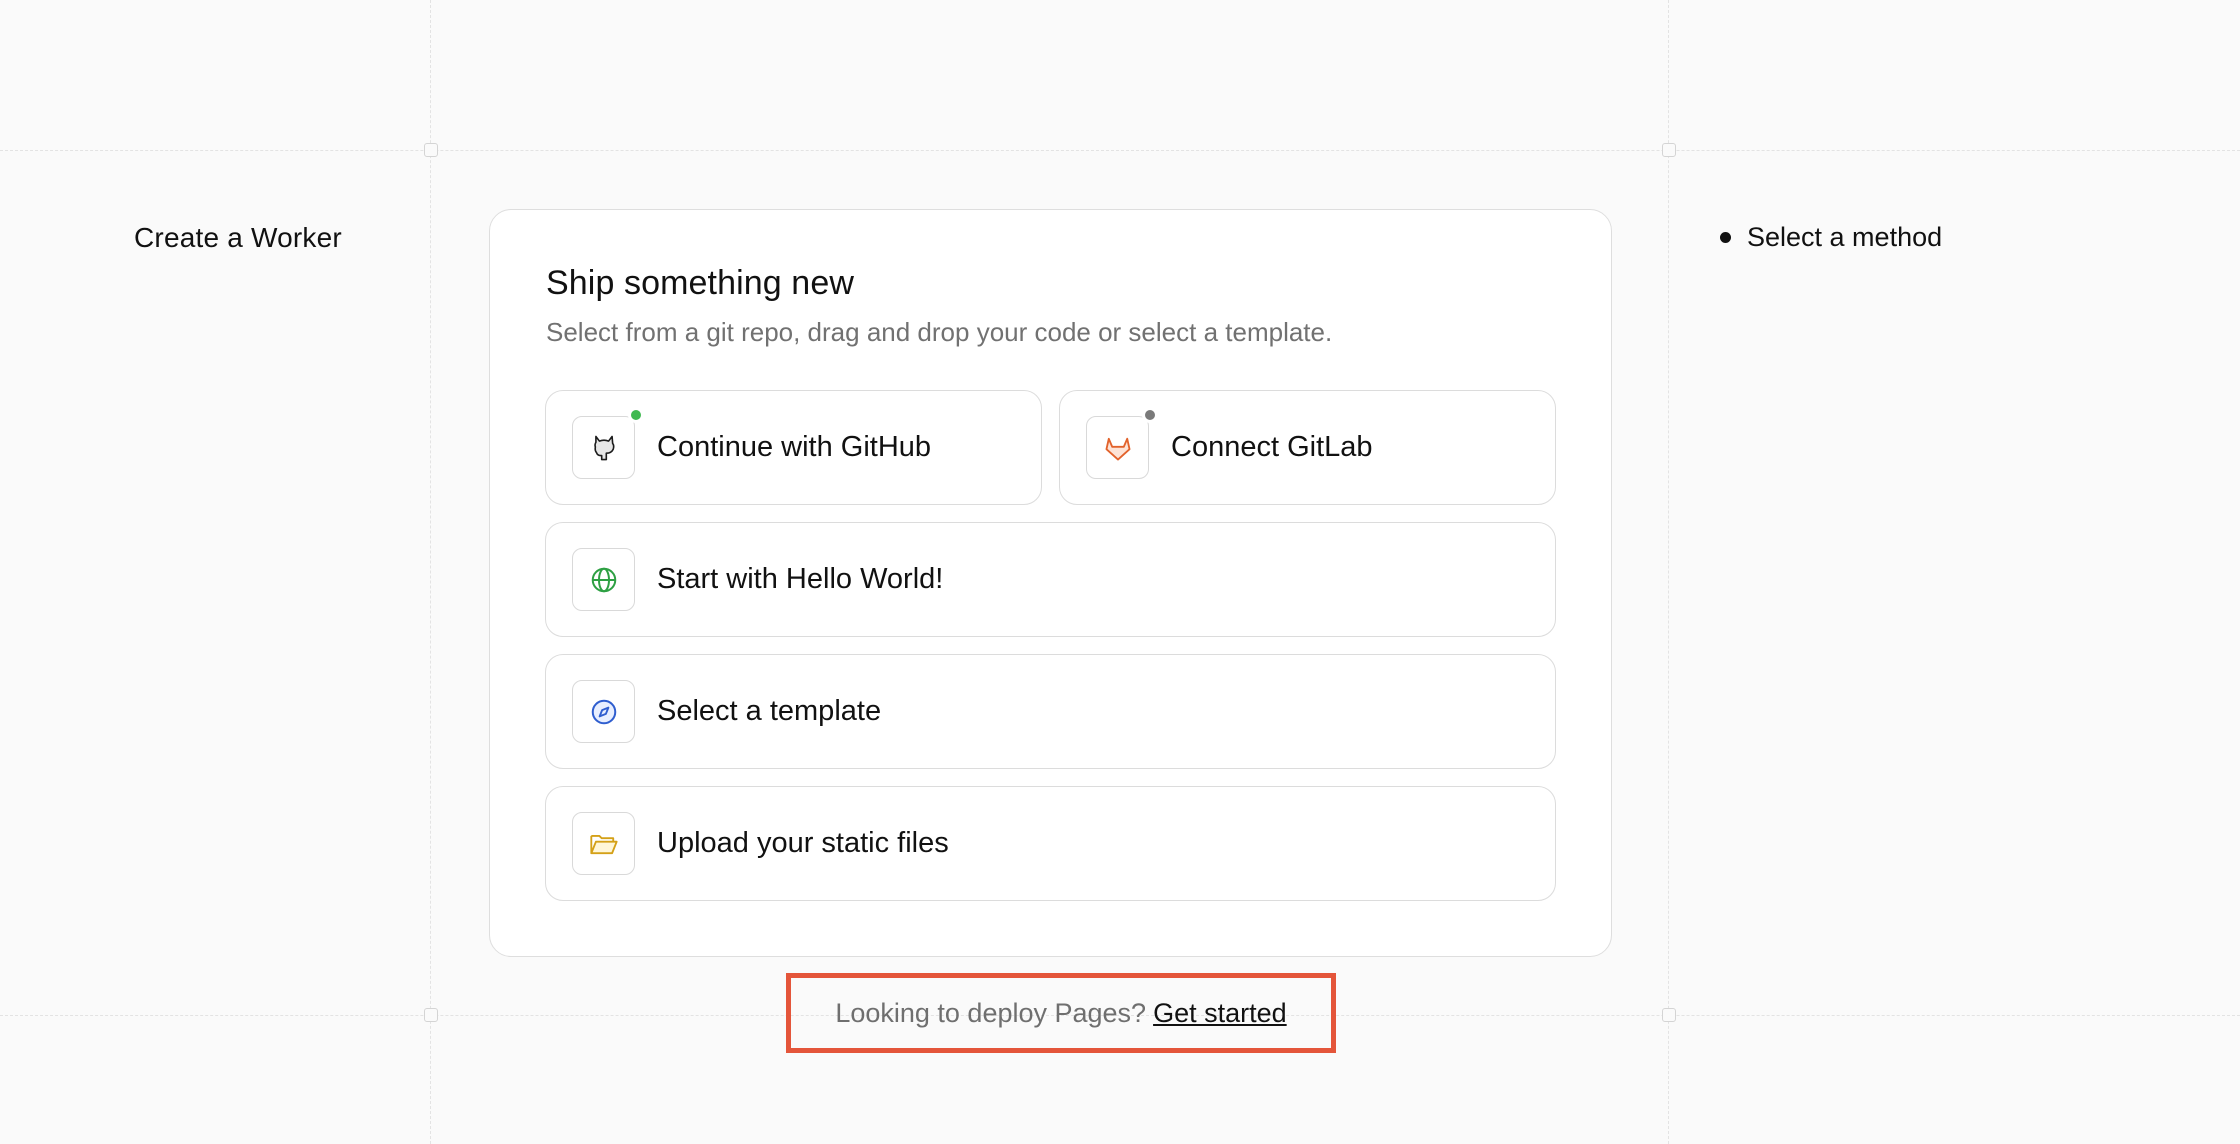 The height and width of the screenshot is (1144, 2240). What do you see at coordinates (1845, 237) in the screenshot?
I see `step-label: Select a method` at bounding box center [1845, 237].